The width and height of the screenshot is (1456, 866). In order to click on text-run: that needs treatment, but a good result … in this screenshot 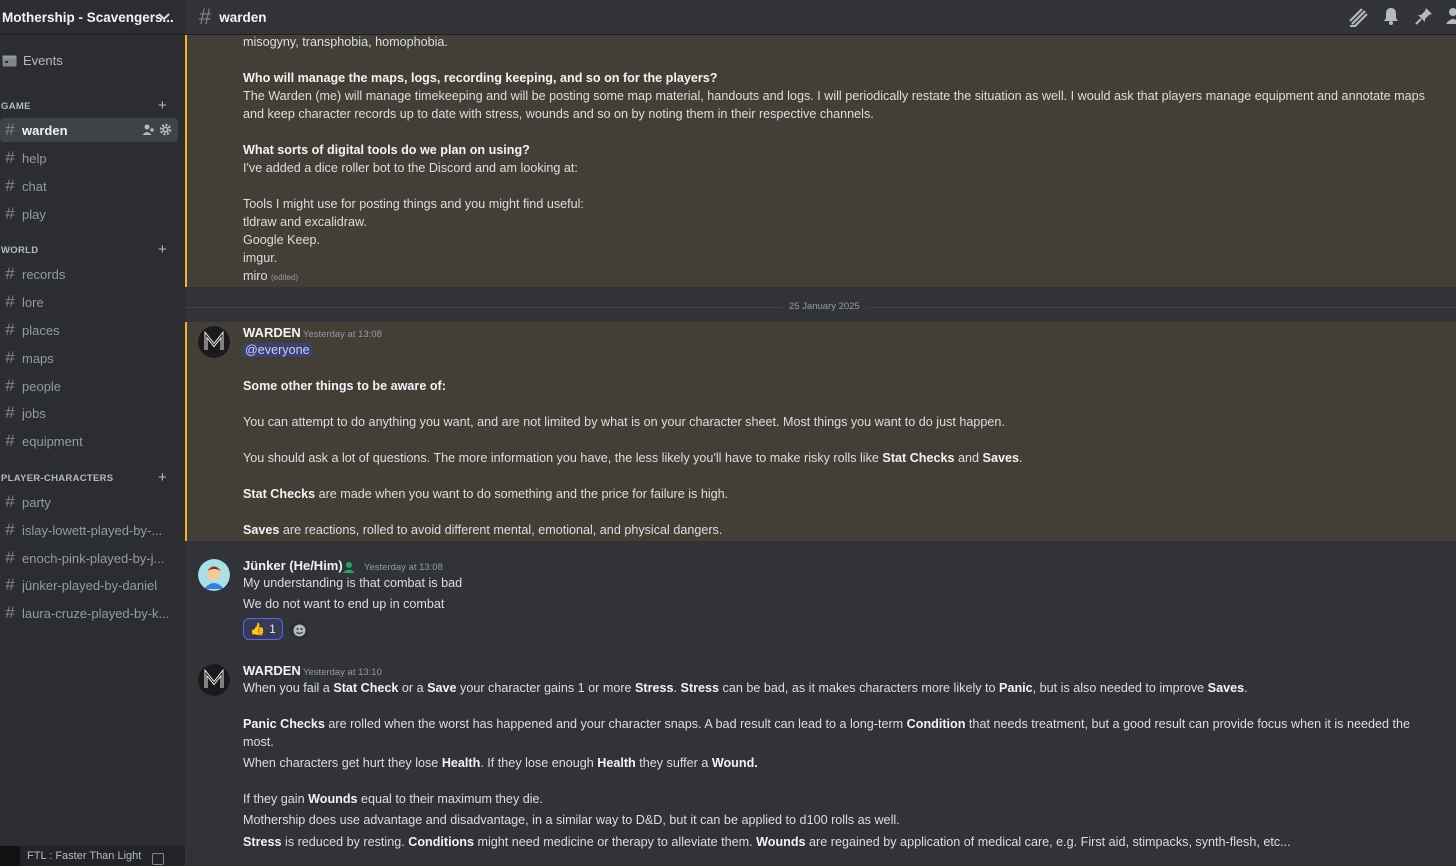, I will do `click(1188, 724)`.